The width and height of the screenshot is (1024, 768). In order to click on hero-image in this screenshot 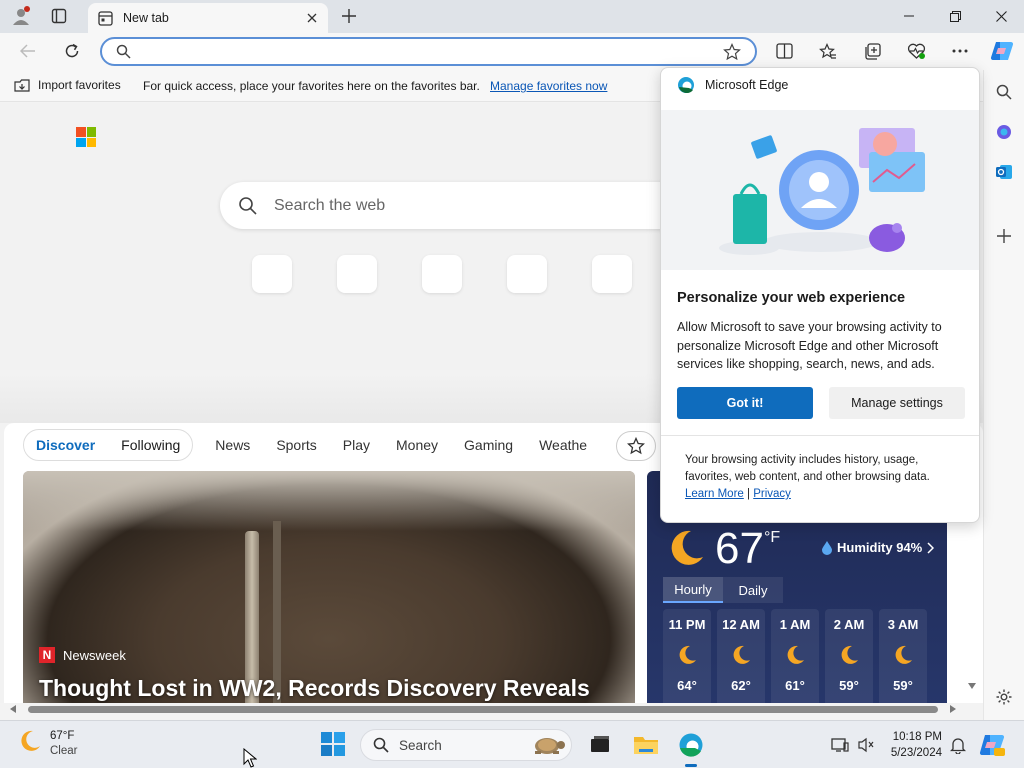, I will do `click(329, 501)`.